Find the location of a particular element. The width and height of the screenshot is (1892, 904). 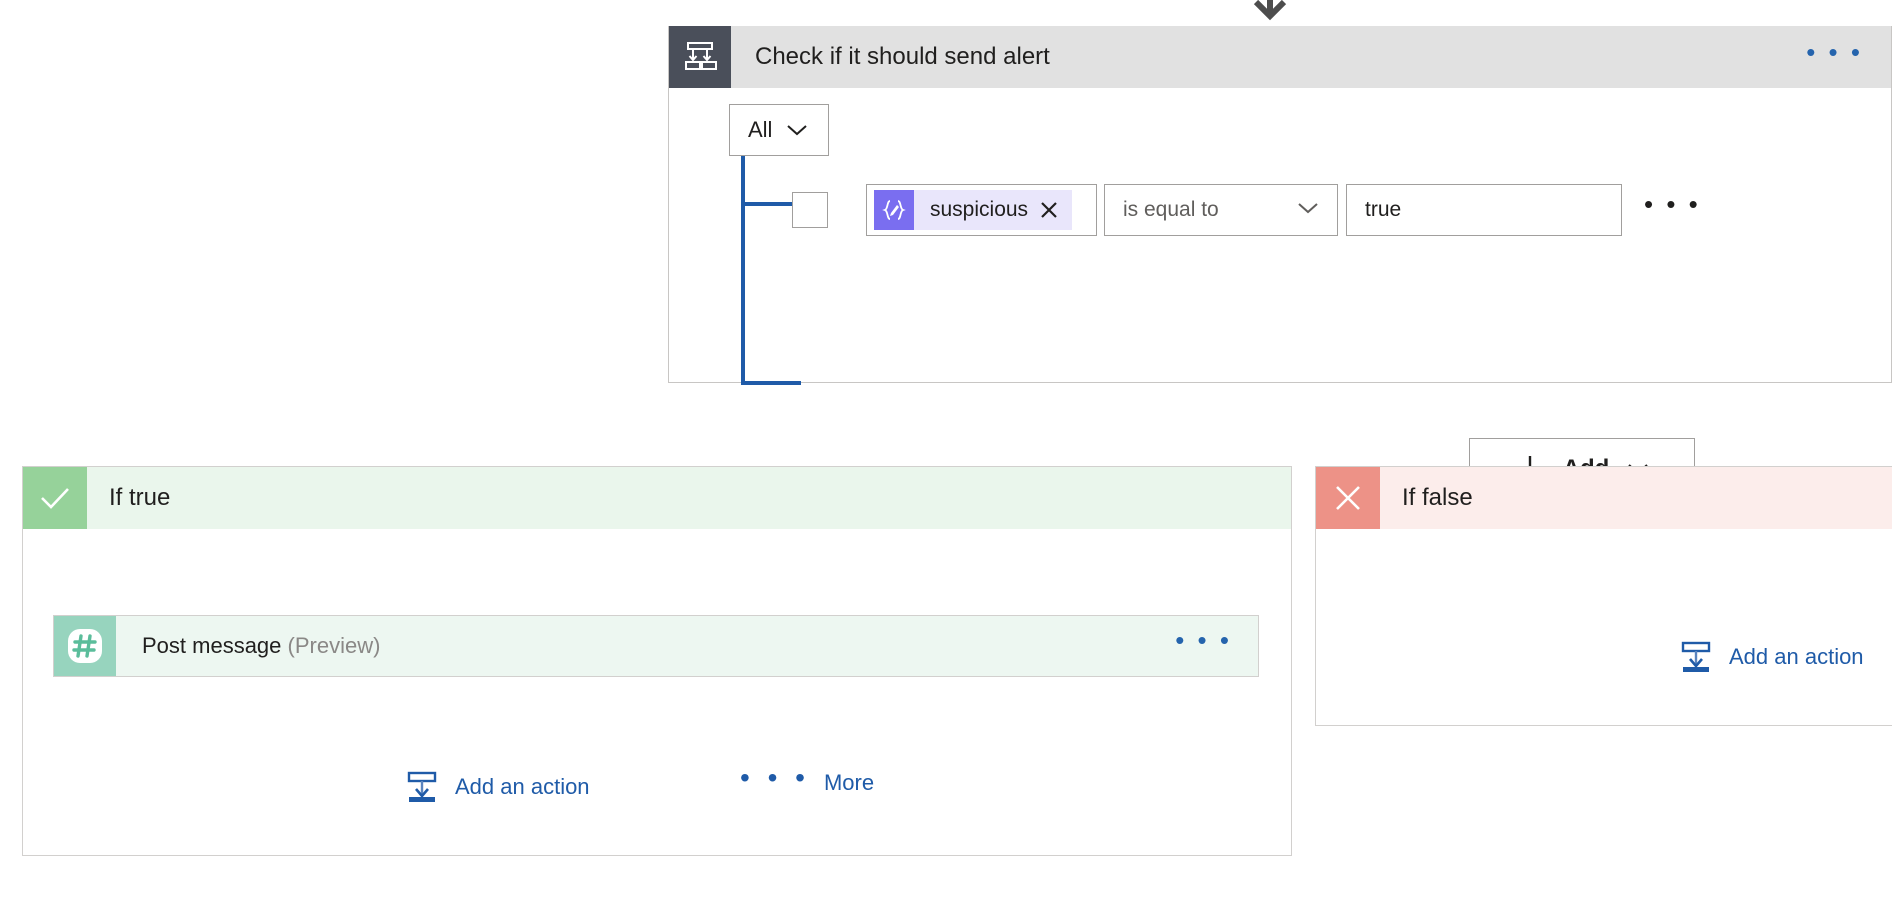

checkmark-icon is located at coordinates (55, 498).